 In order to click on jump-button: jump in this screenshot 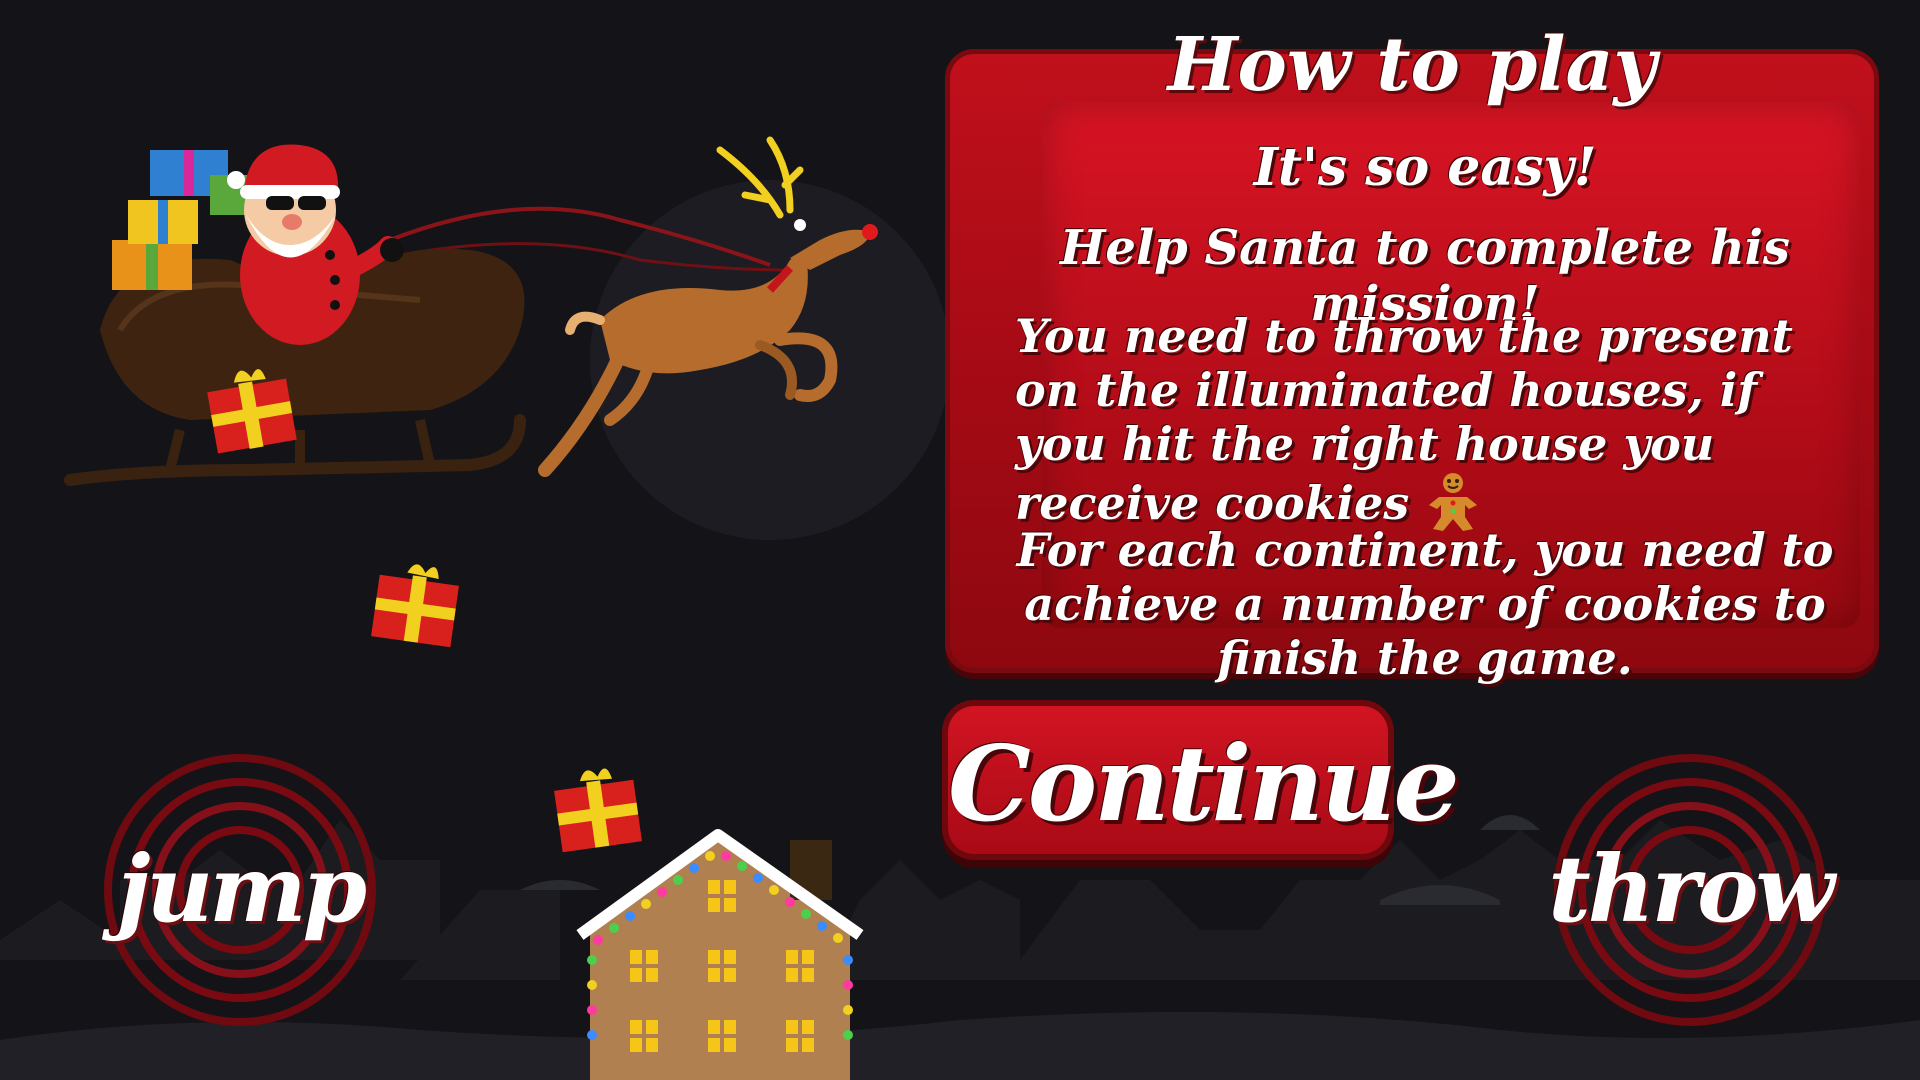, I will do `click(240, 890)`.